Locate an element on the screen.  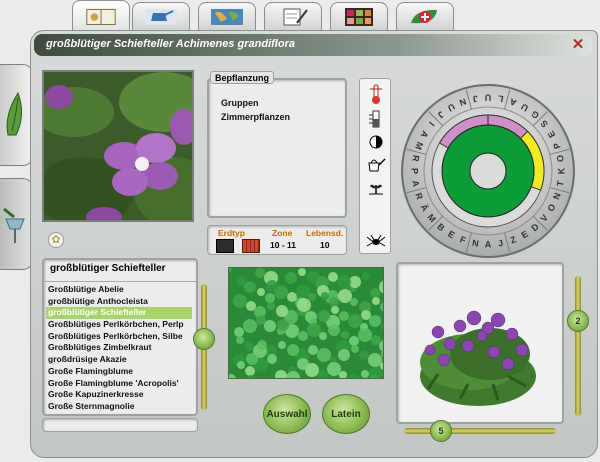
soil-type-label: Erdtyp is located at coordinates (231, 233).